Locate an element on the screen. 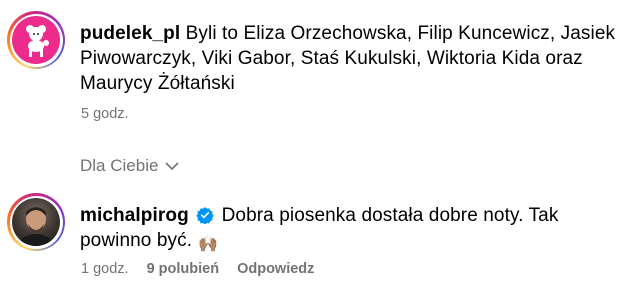 This screenshot has height=299, width=630. comment-username: michalpirog is located at coordinates (134, 215).